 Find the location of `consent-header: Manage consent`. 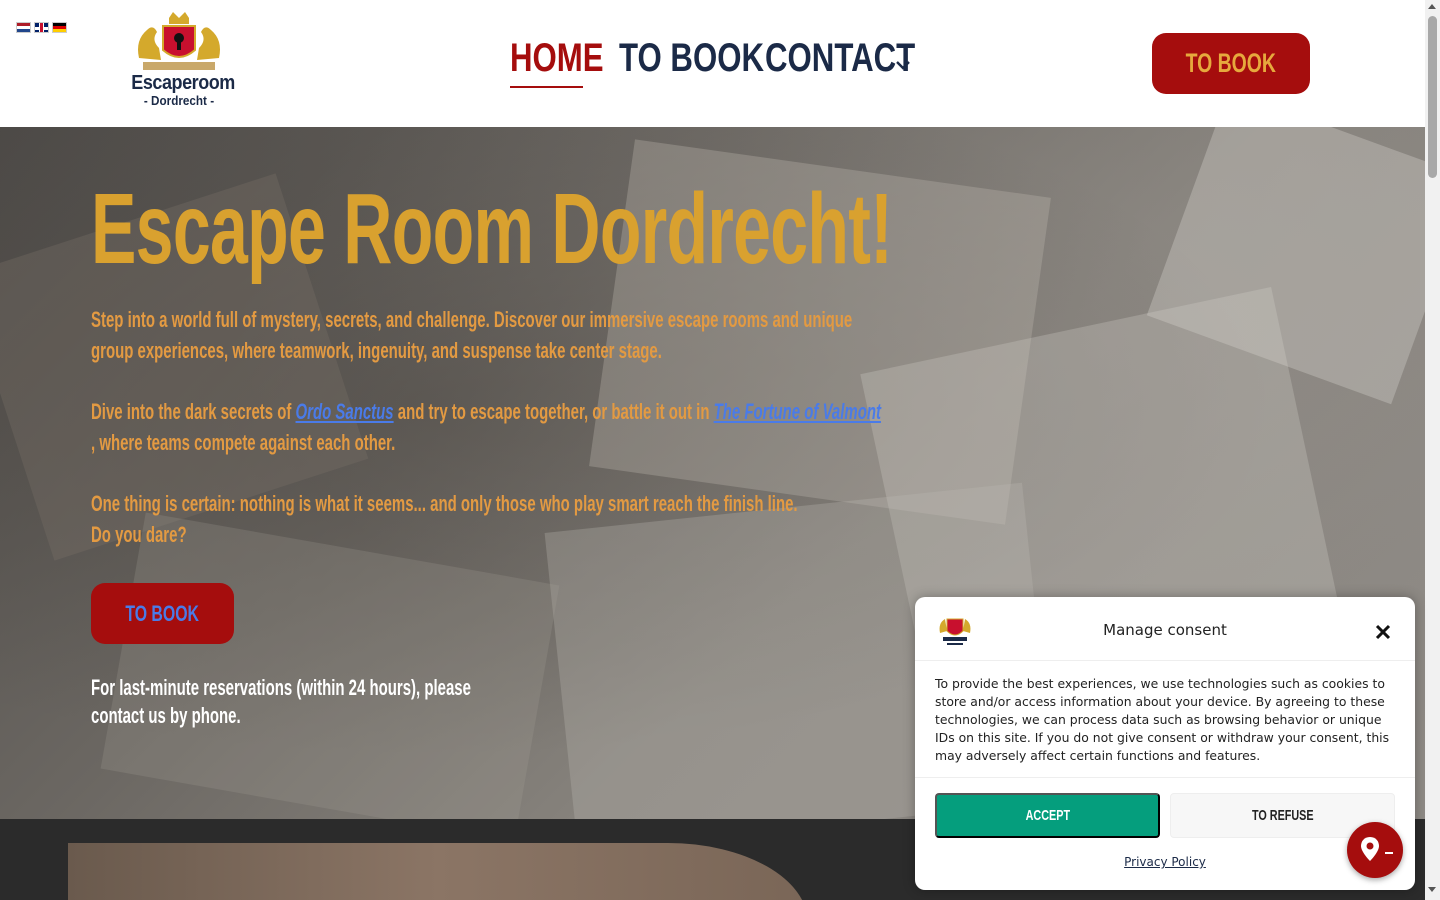

consent-header: Manage consent is located at coordinates (1165, 629).